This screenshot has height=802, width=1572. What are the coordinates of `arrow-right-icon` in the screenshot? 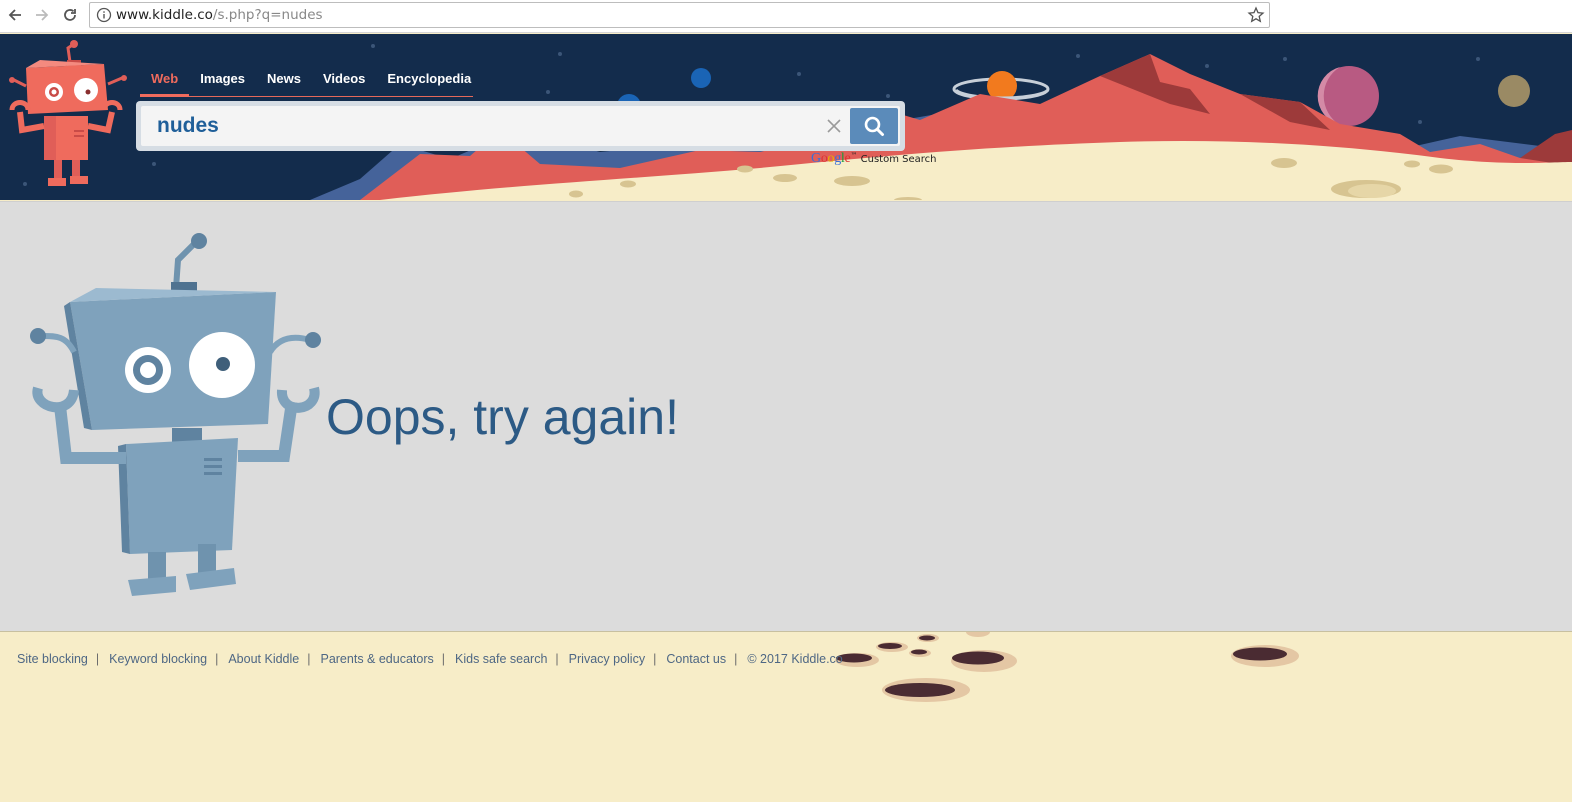 It's located at (42, 15).